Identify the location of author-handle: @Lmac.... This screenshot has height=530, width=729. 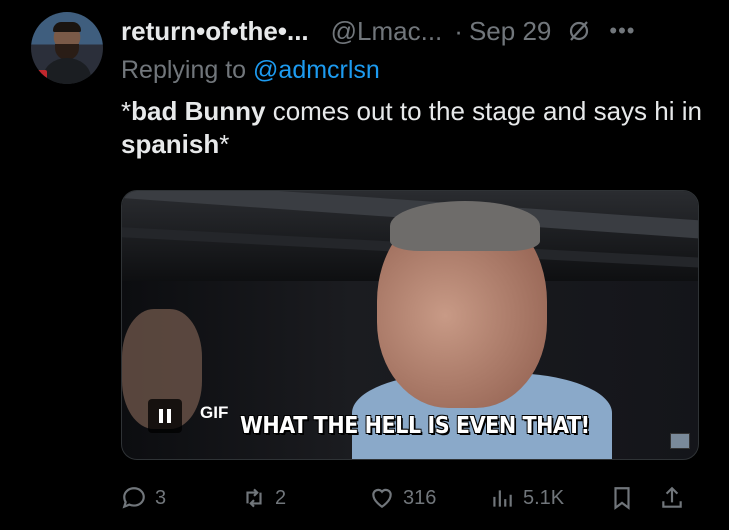
(387, 31).